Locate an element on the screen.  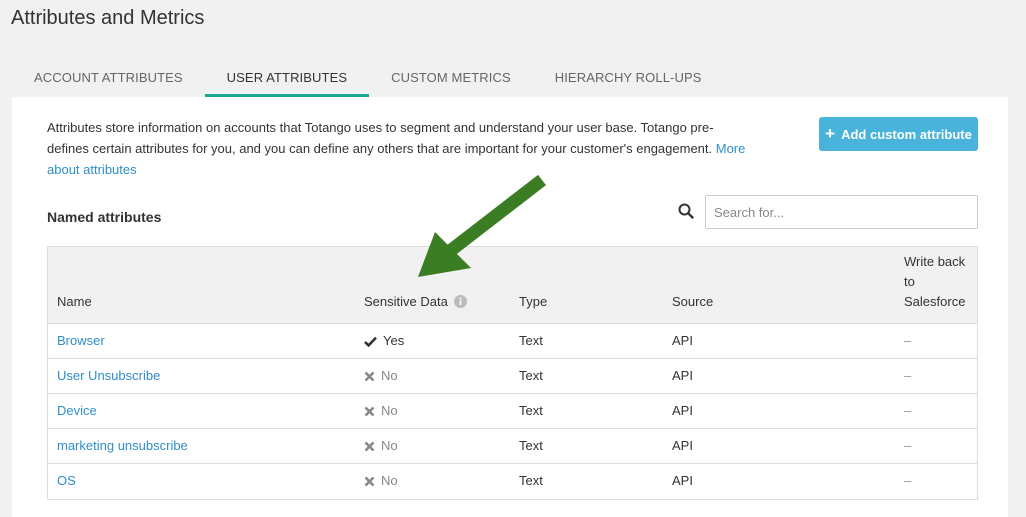
header-sensitive-label: Sensitive Data is located at coordinates (406, 301).